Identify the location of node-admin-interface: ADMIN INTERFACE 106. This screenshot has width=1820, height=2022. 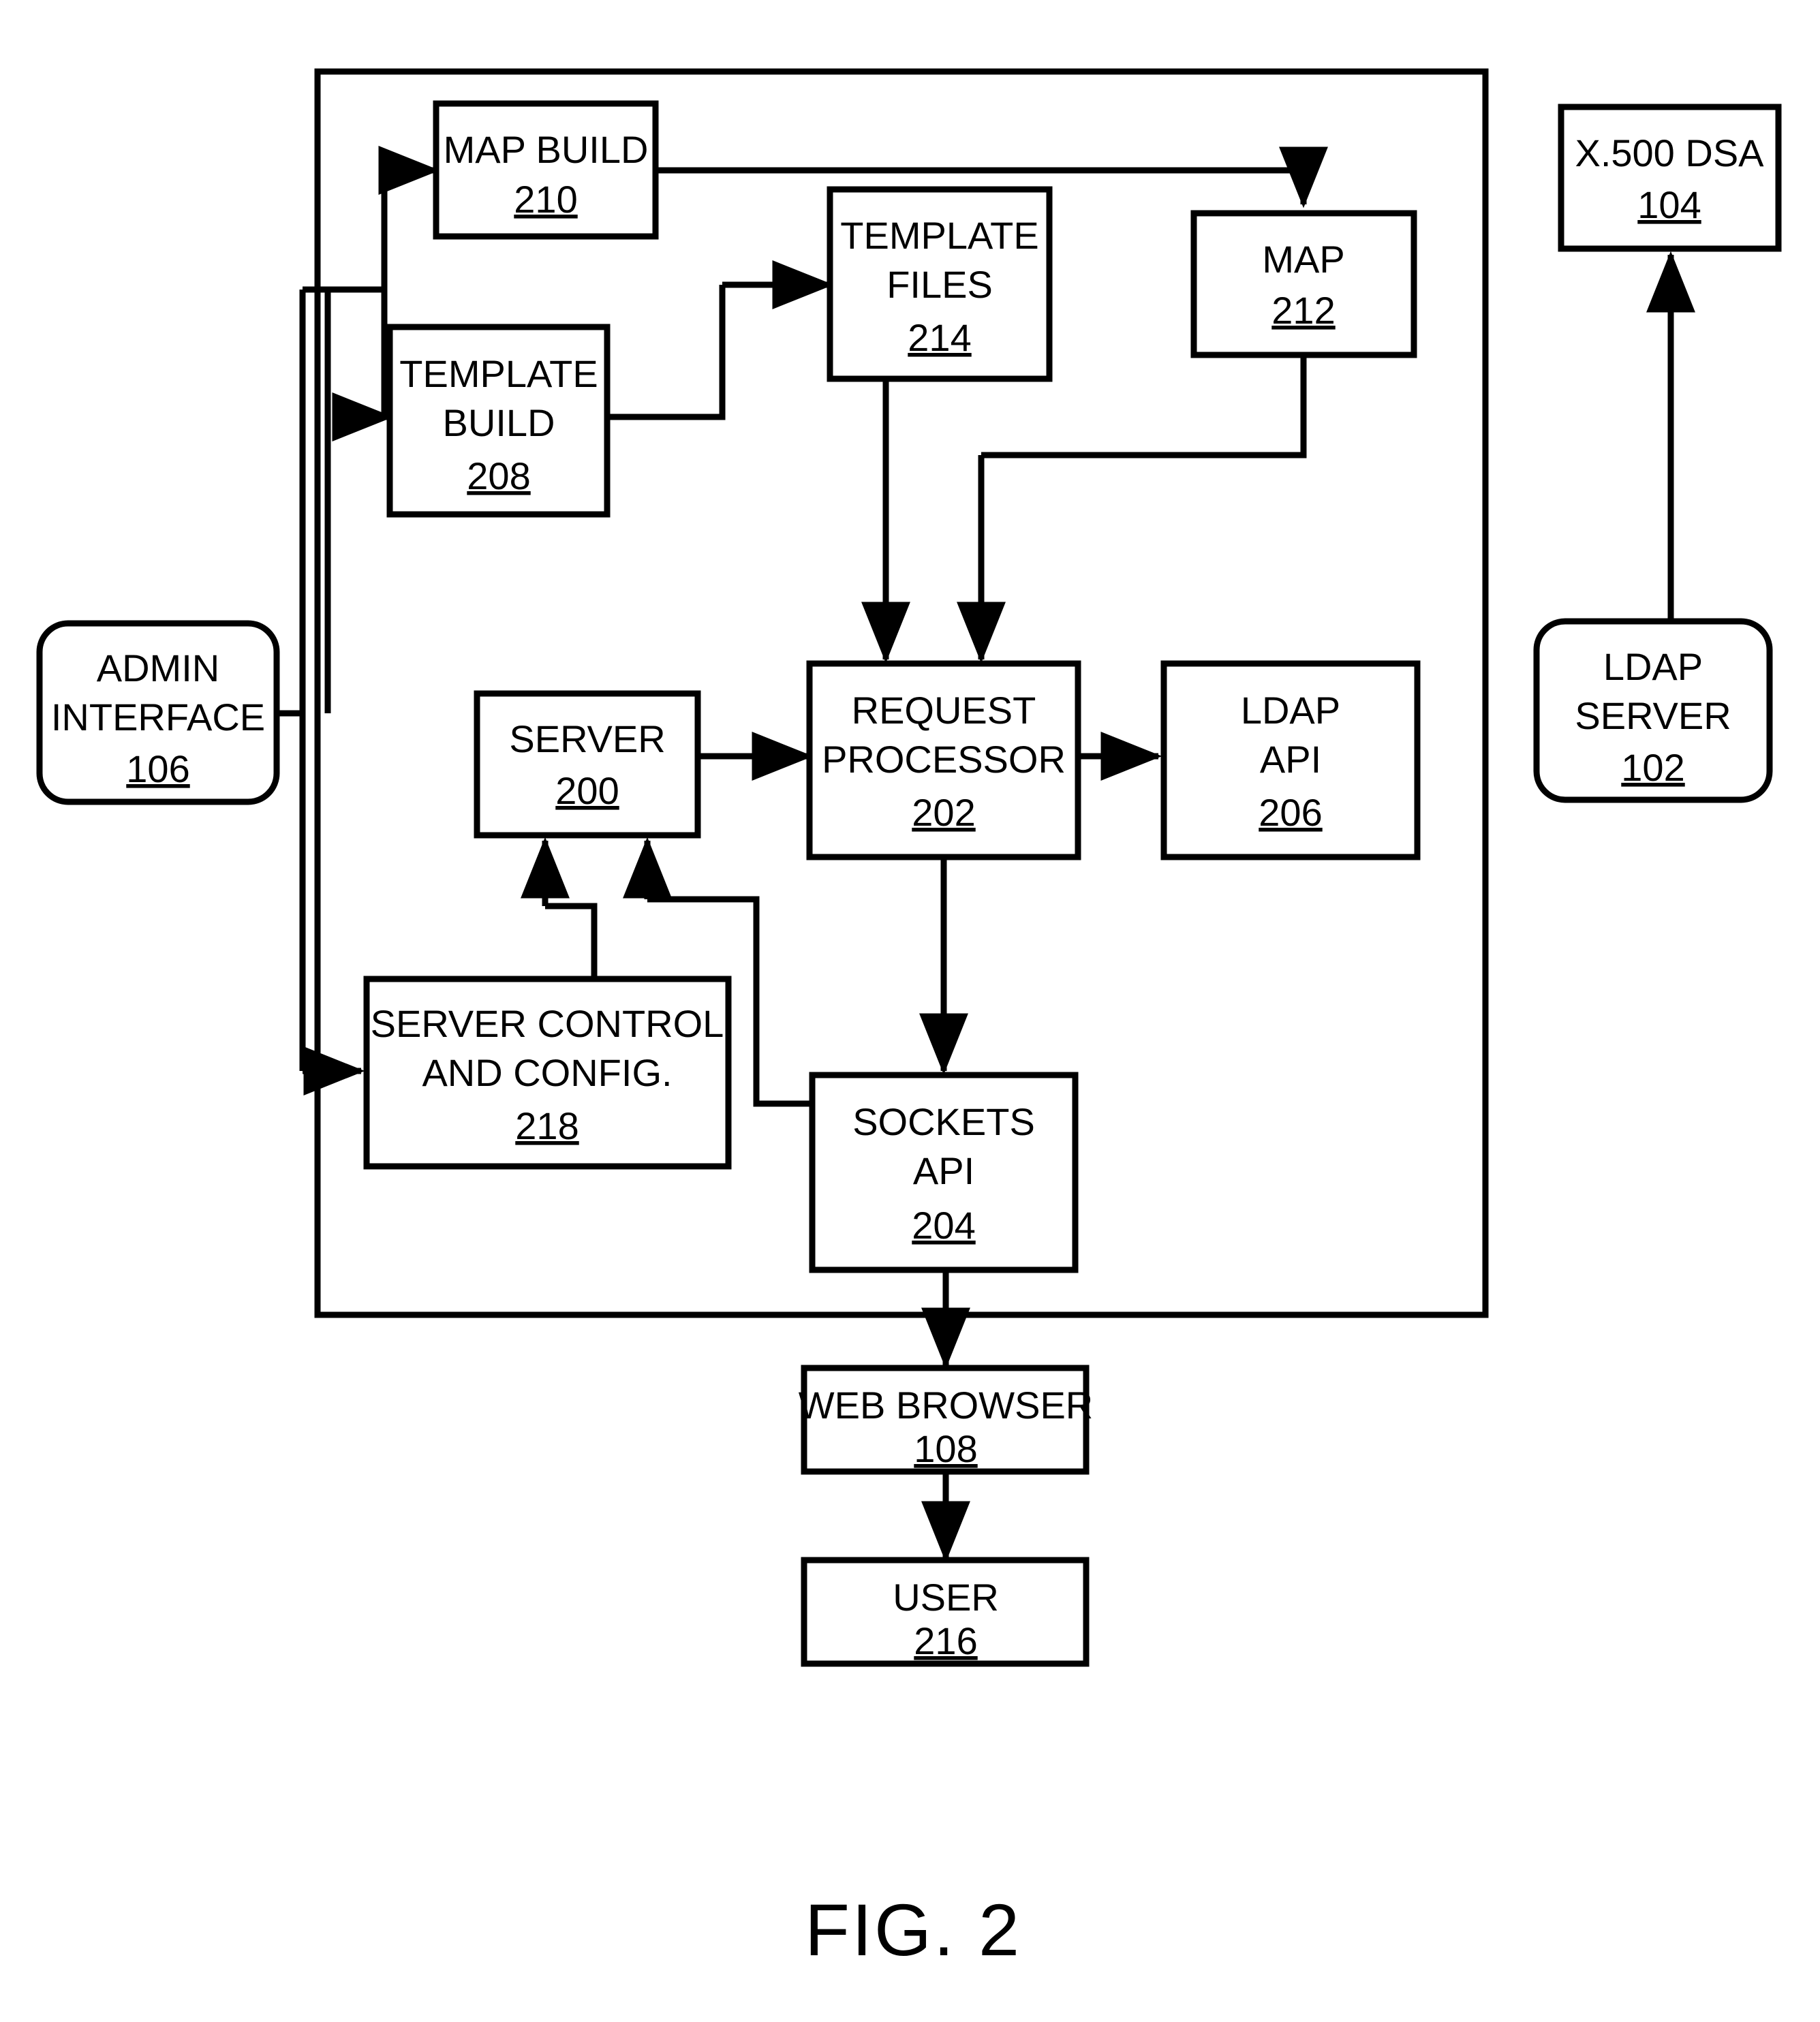
(158, 712).